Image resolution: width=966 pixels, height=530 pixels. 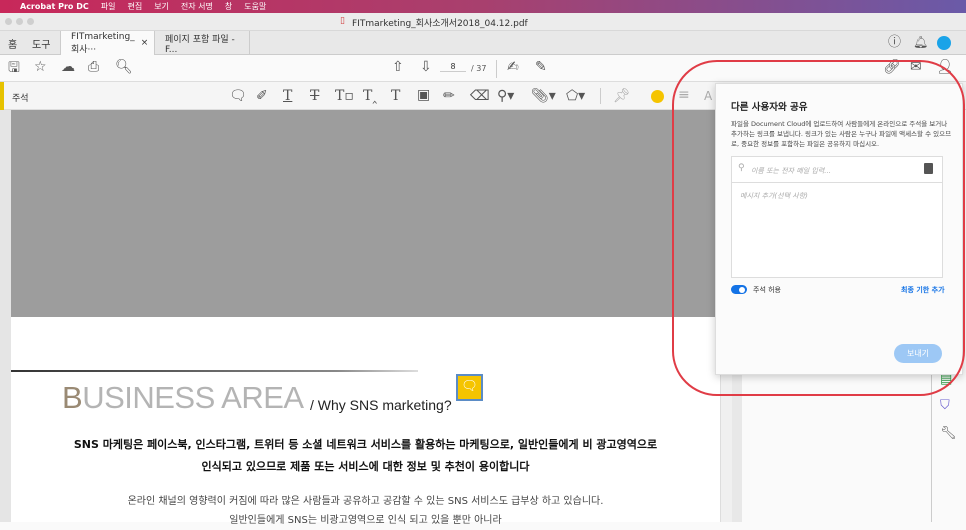 I want to click on page-total: / 37, so click(x=479, y=68).